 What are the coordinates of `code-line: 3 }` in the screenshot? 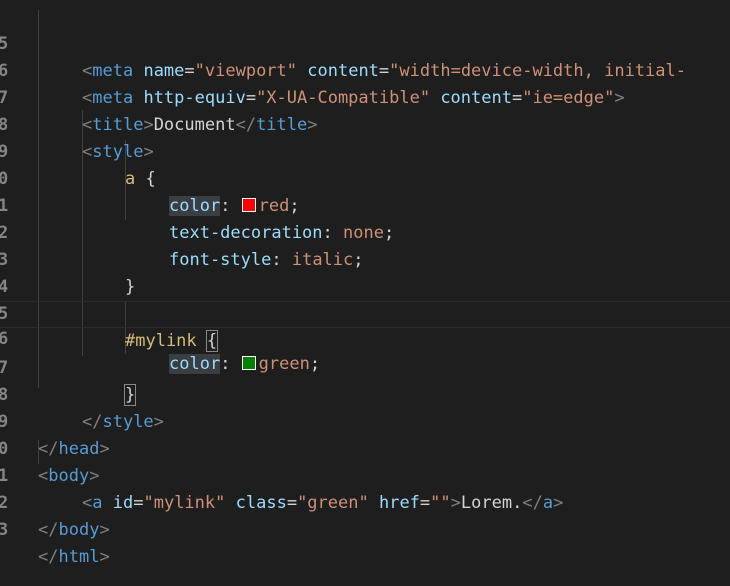 It's located at (365, 258).